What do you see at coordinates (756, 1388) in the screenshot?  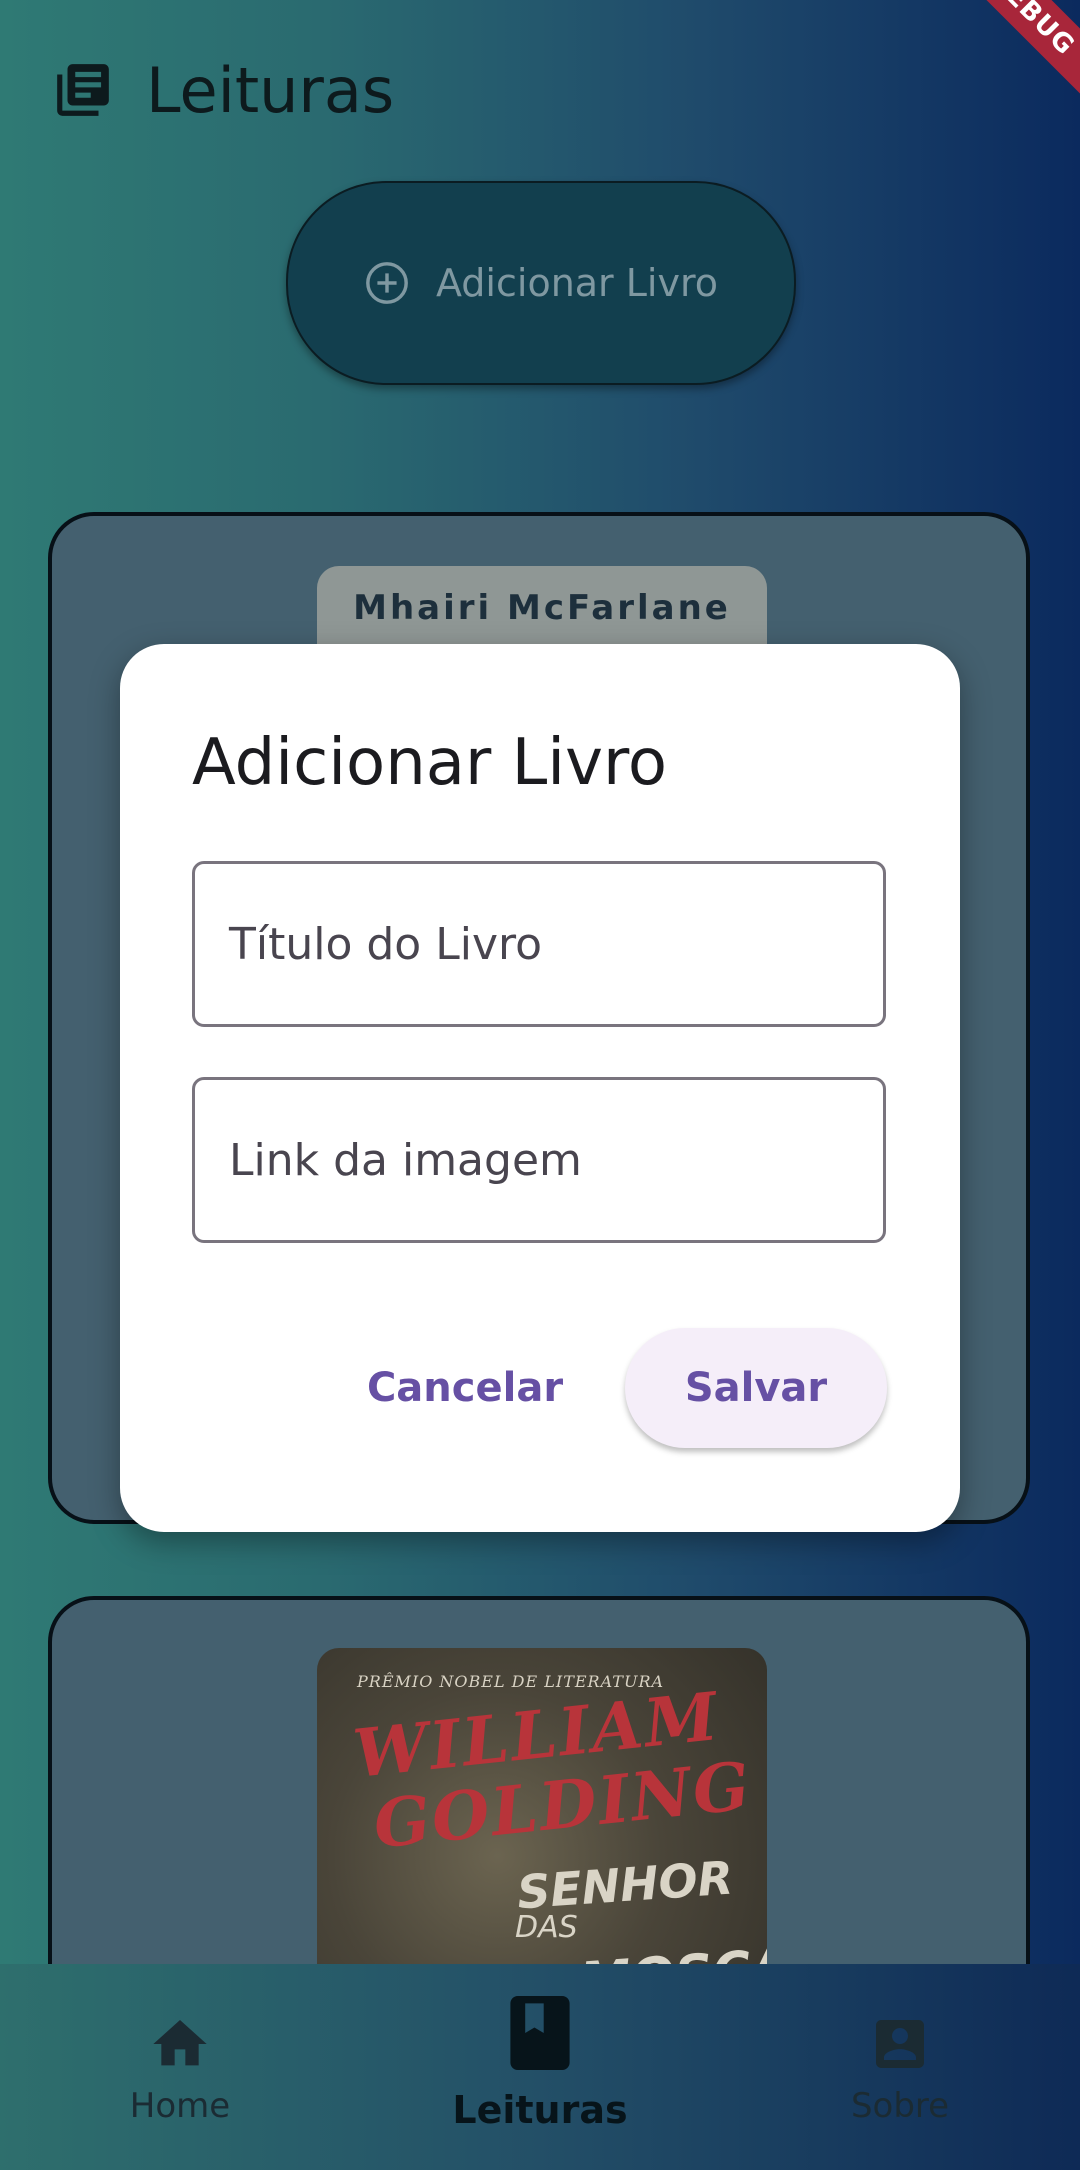 I see `save-button: Salvar` at bounding box center [756, 1388].